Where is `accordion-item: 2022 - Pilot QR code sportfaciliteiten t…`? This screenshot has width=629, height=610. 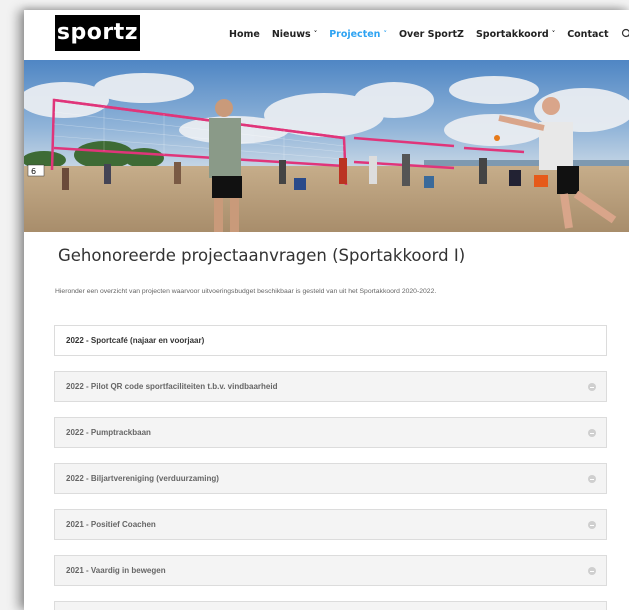 accordion-item: 2022 - Pilot QR code sportfaciliteiten t… is located at coordinates (330, 386).